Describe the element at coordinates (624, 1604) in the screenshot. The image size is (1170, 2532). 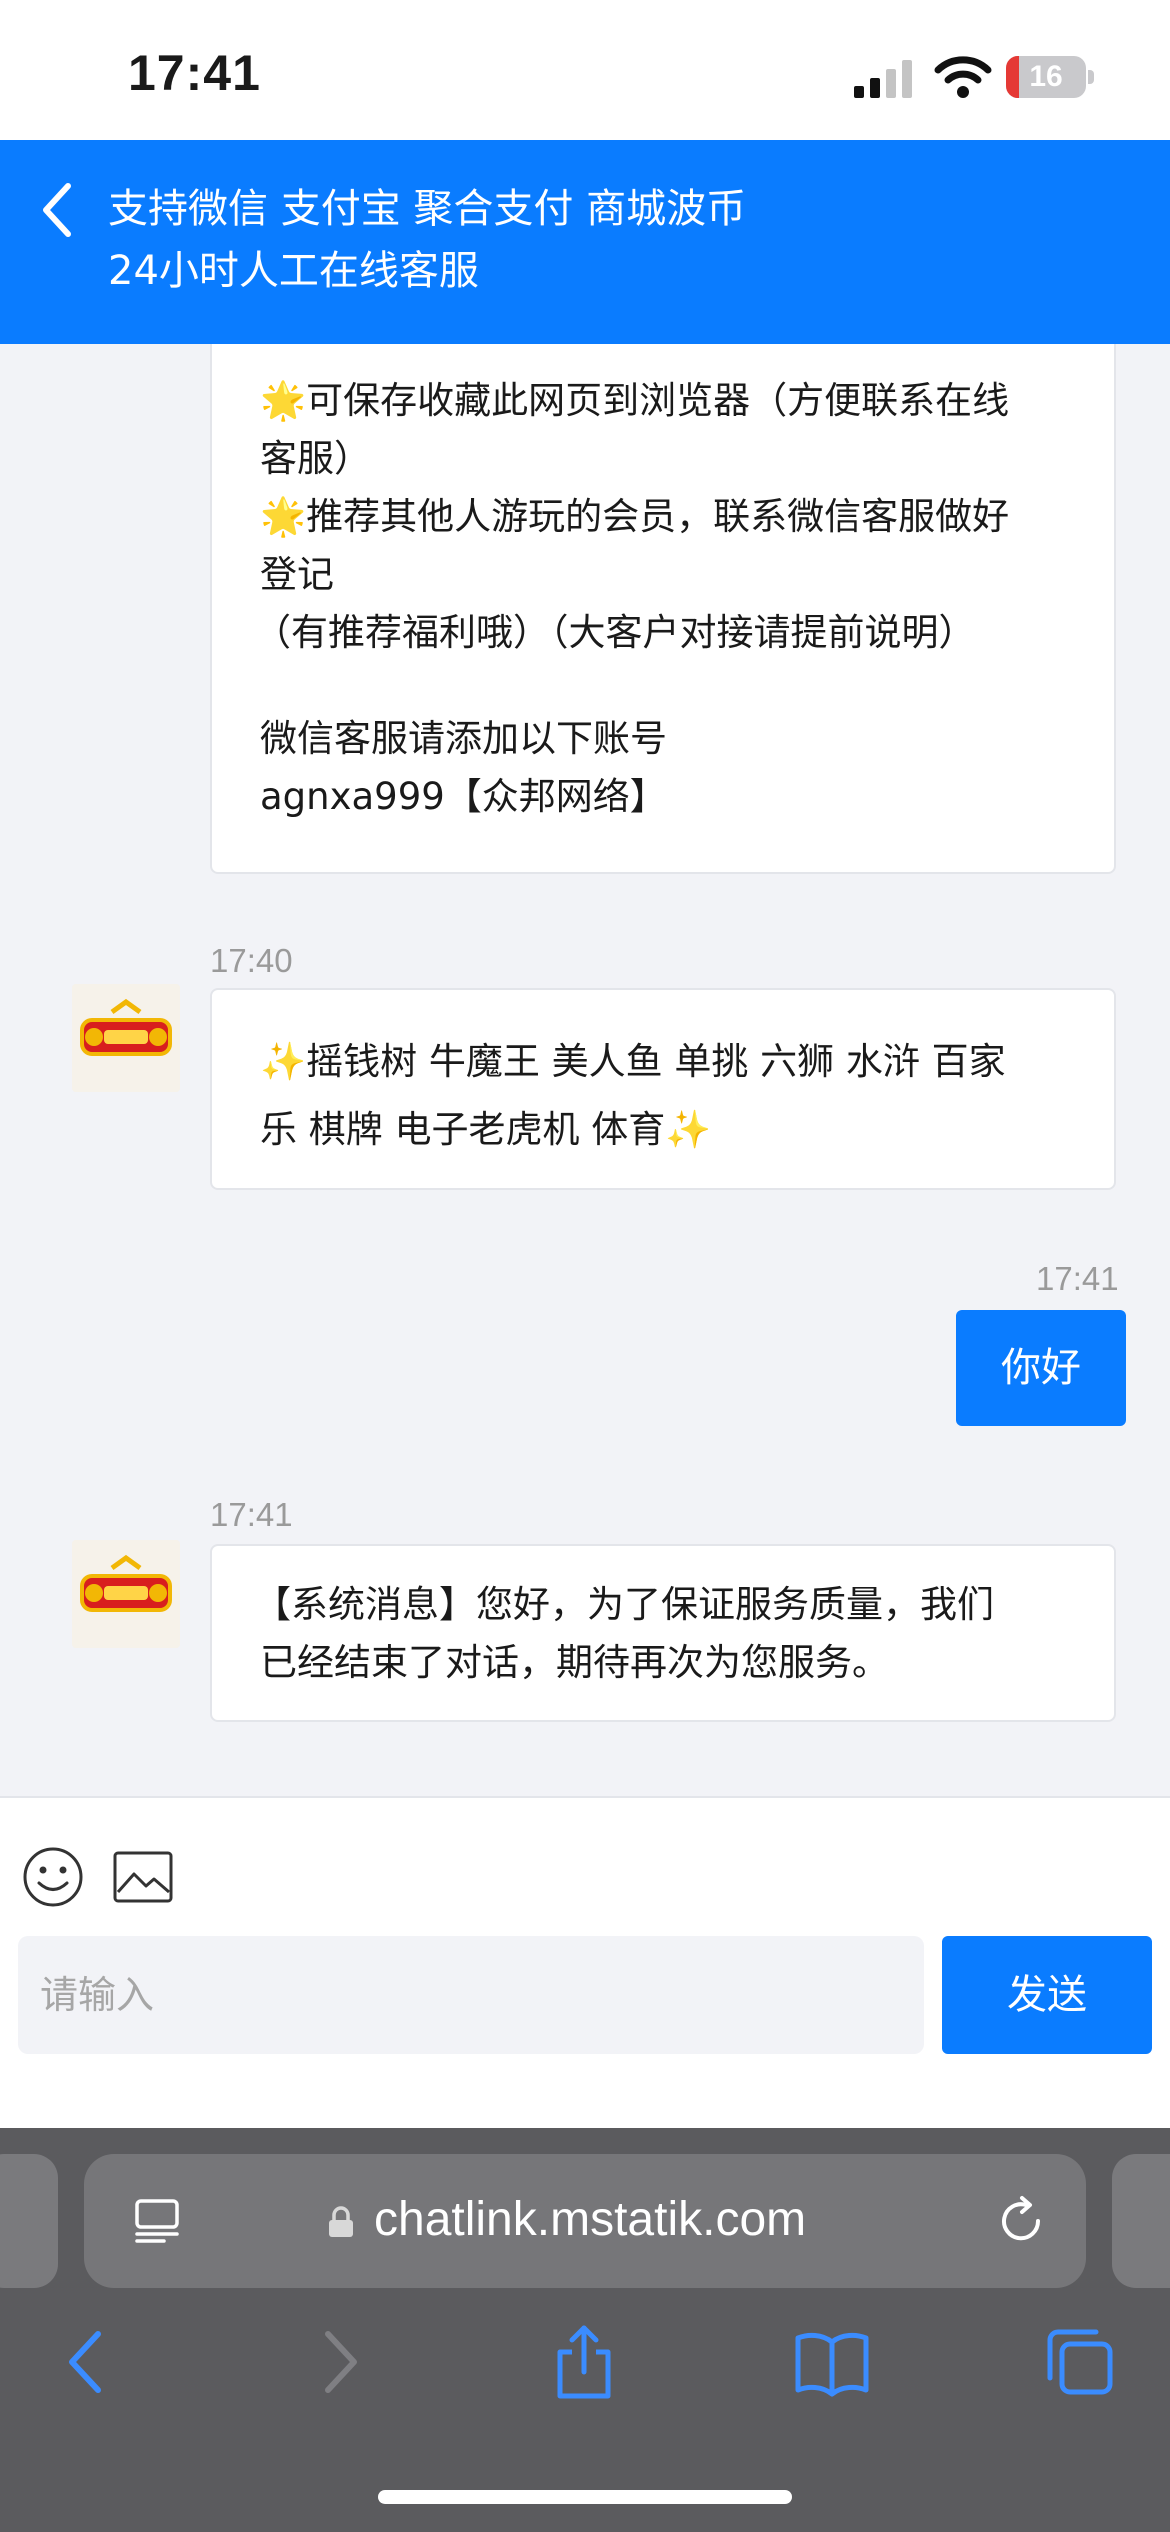
I see `message-line: 【系统消息】您好，为了保证服务质量，我们` at that location.